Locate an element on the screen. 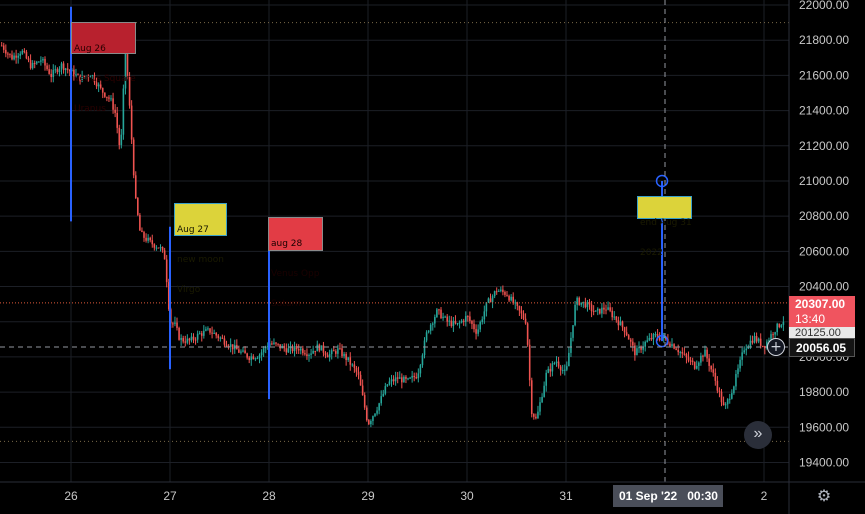  annotation-aug31-line-2: 2022 is located at coordinates (651, 253).